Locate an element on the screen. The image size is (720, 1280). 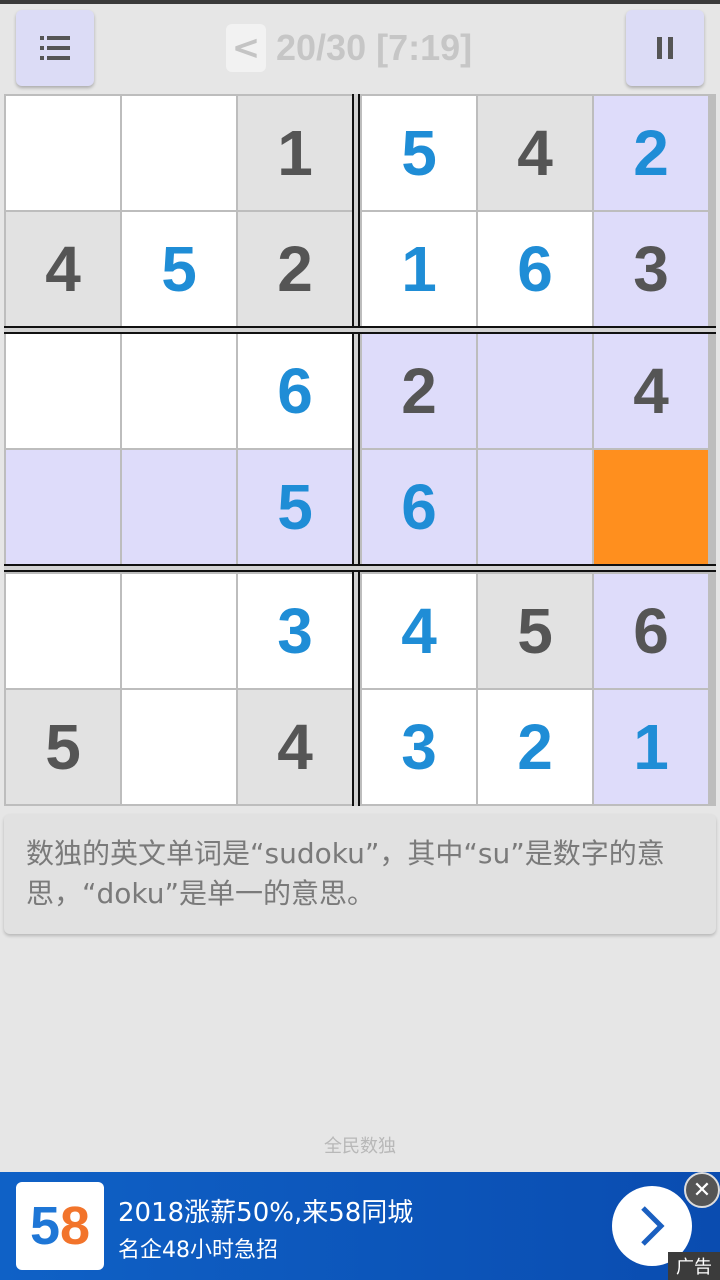
app-brand-label: 全民数独 is located at coordinates (360, 1146).